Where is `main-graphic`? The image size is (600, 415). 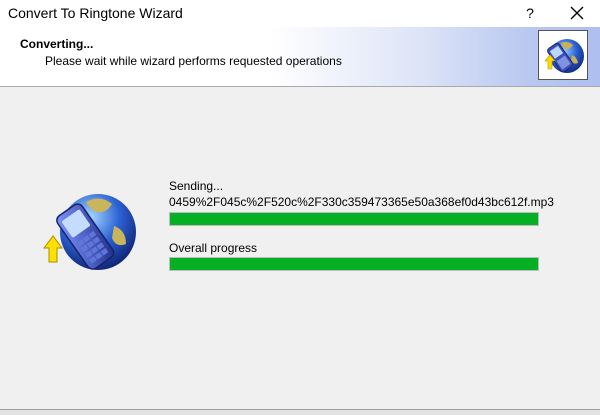 main-graphic is located at coordinates (88, 235).